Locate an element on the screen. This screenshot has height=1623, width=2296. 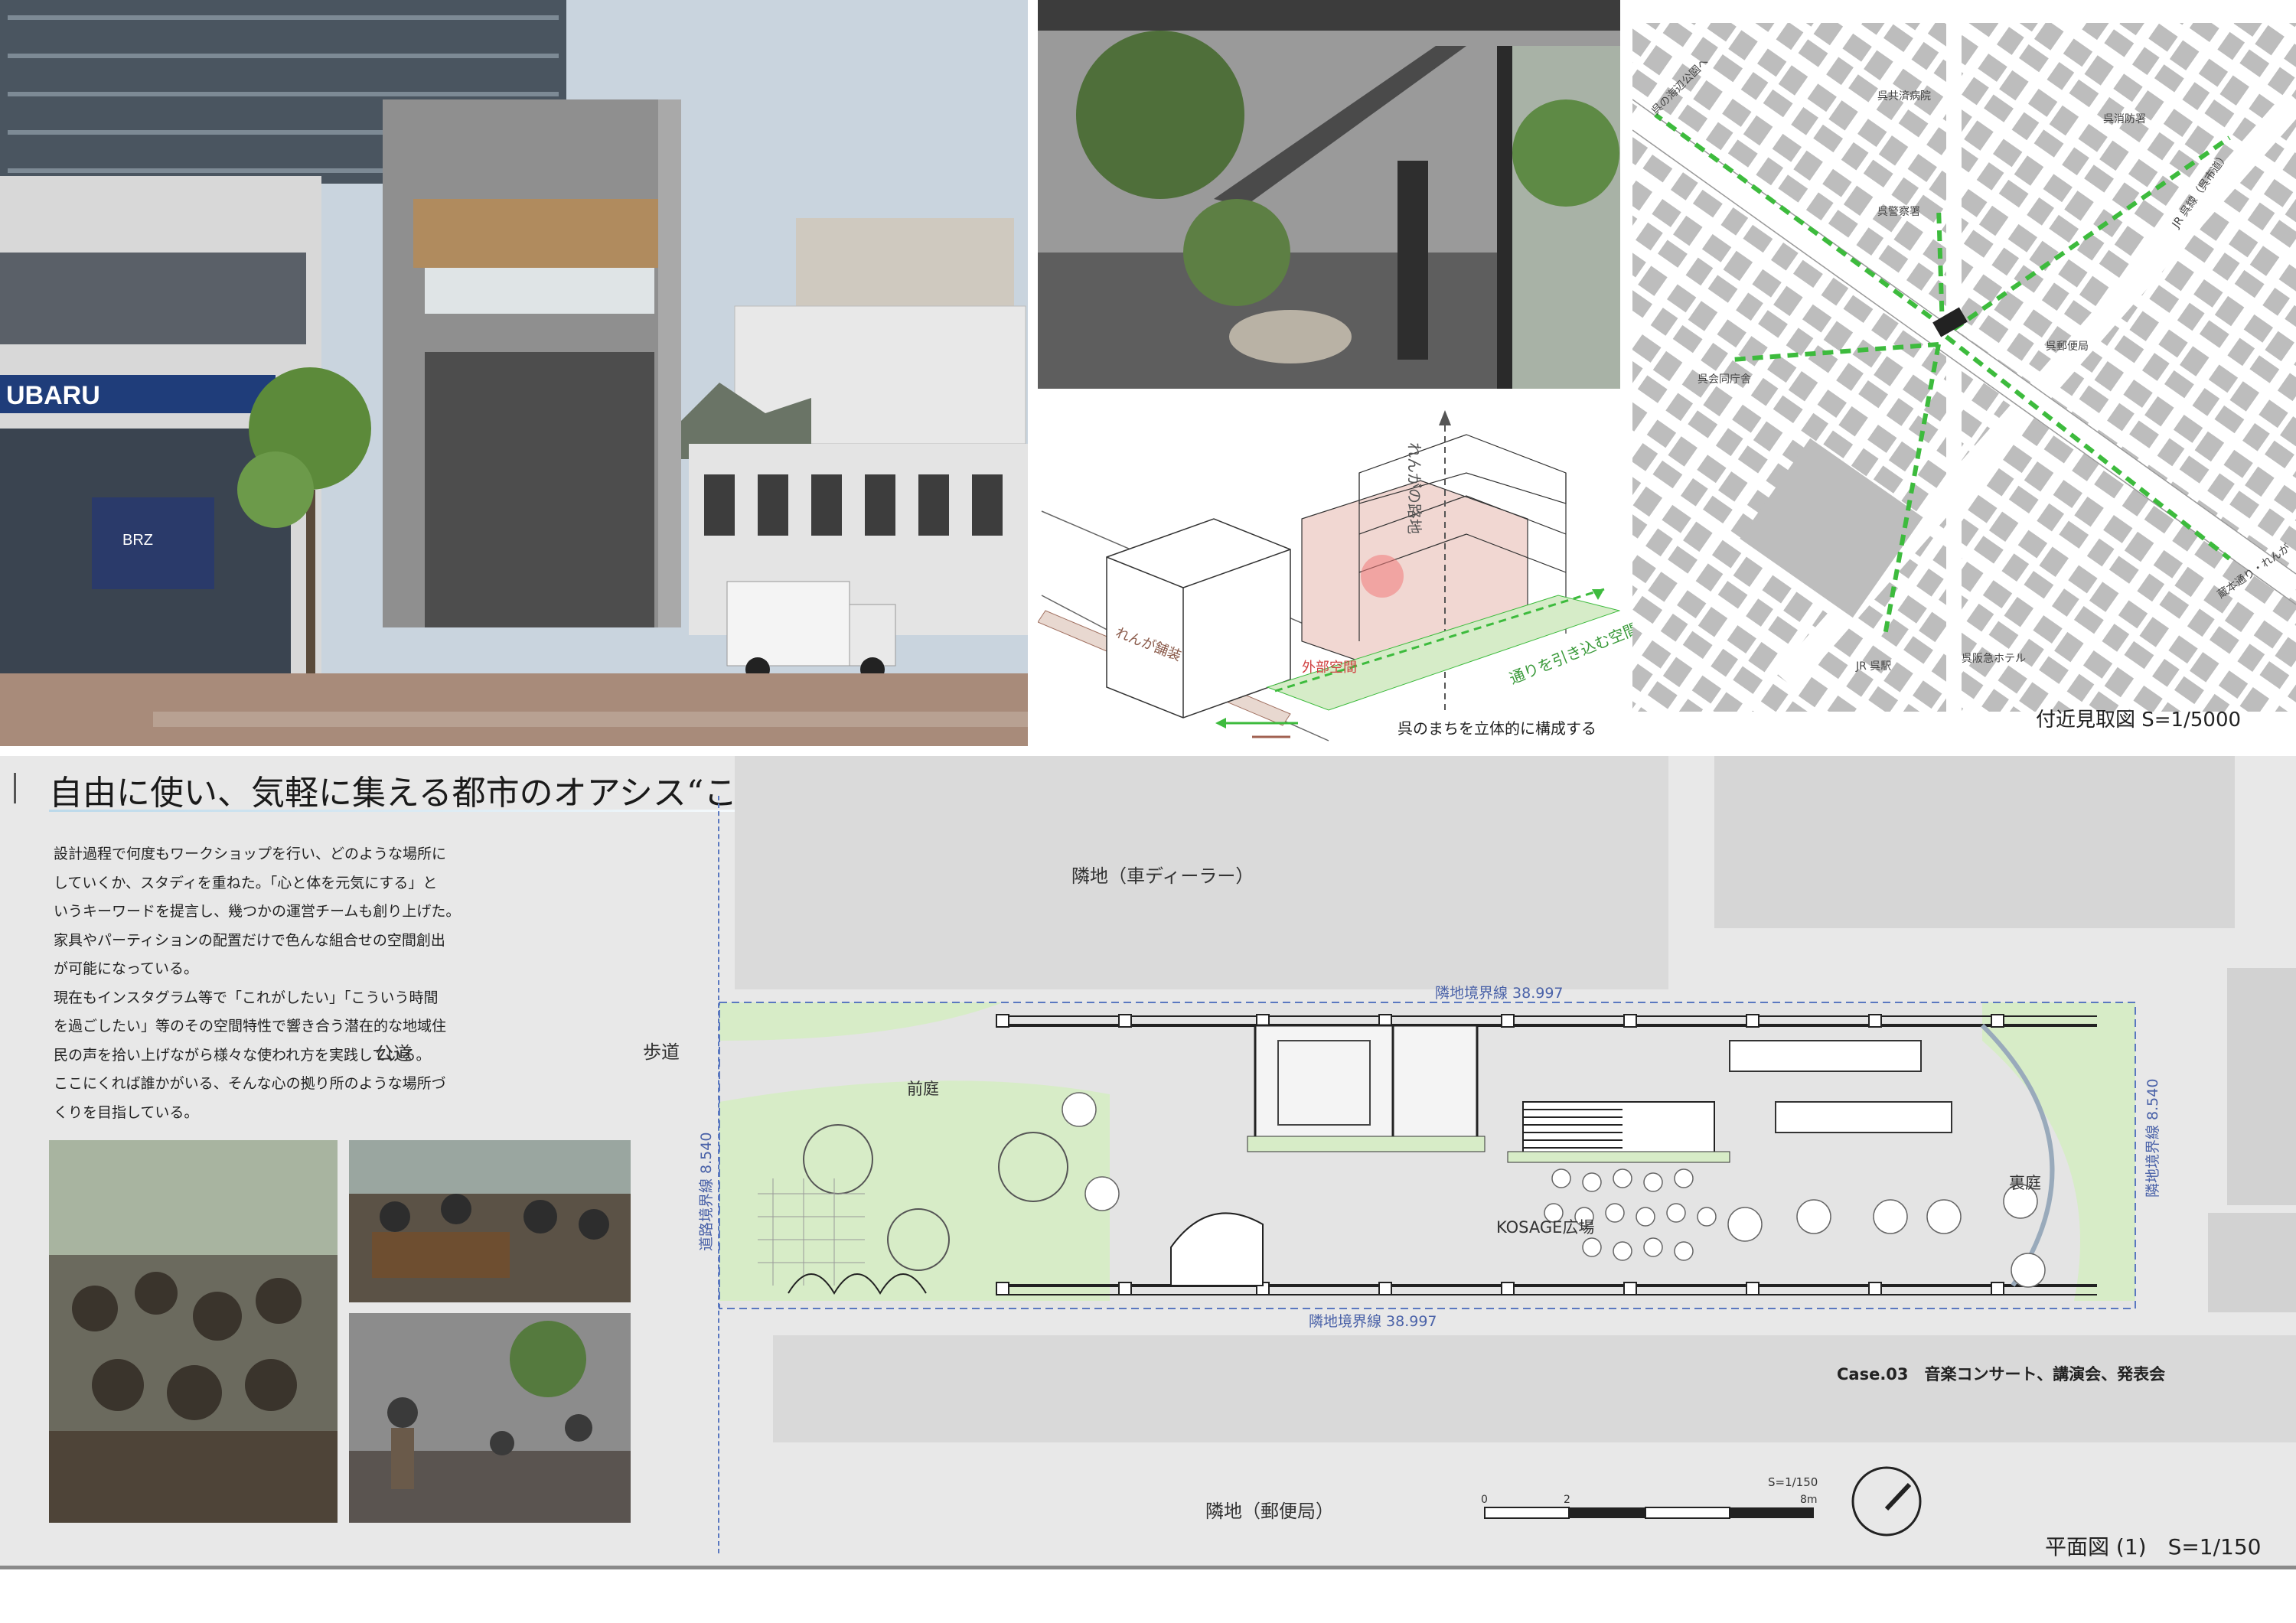
diagram-label-alley: れんがの路地 is located at coordinates (1414, 488).